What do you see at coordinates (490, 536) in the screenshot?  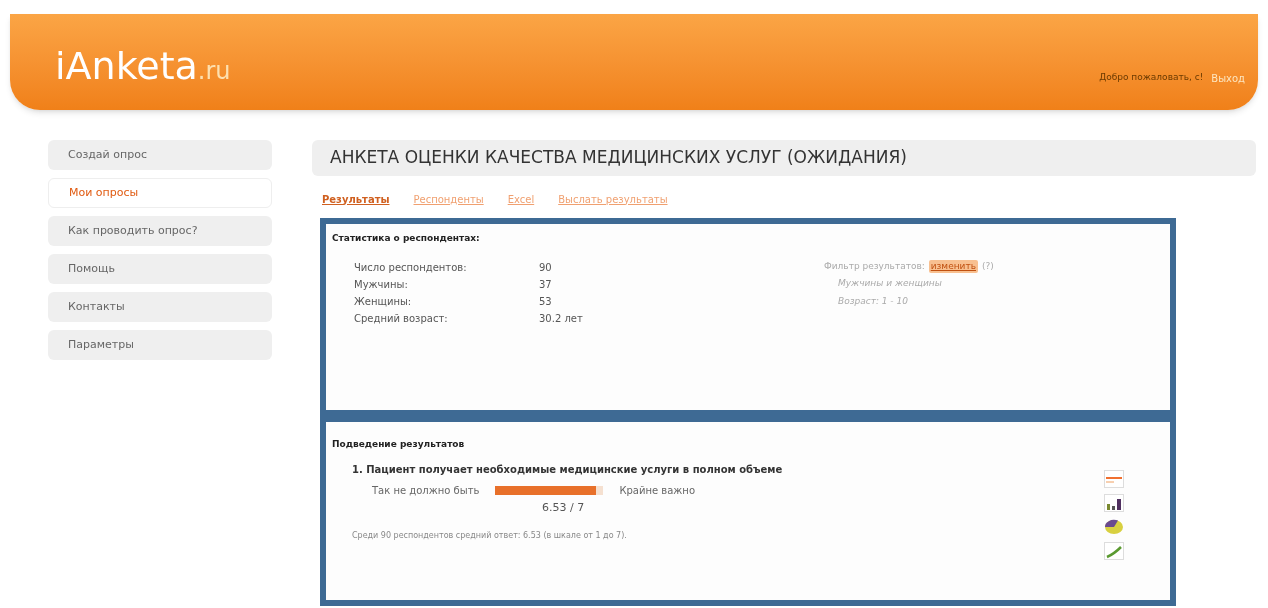 I see `summary-note: Среди 90 респондентов средний ответ: 6.53 (в шкале от 1 до 7).` at bounding box center [490, 536].